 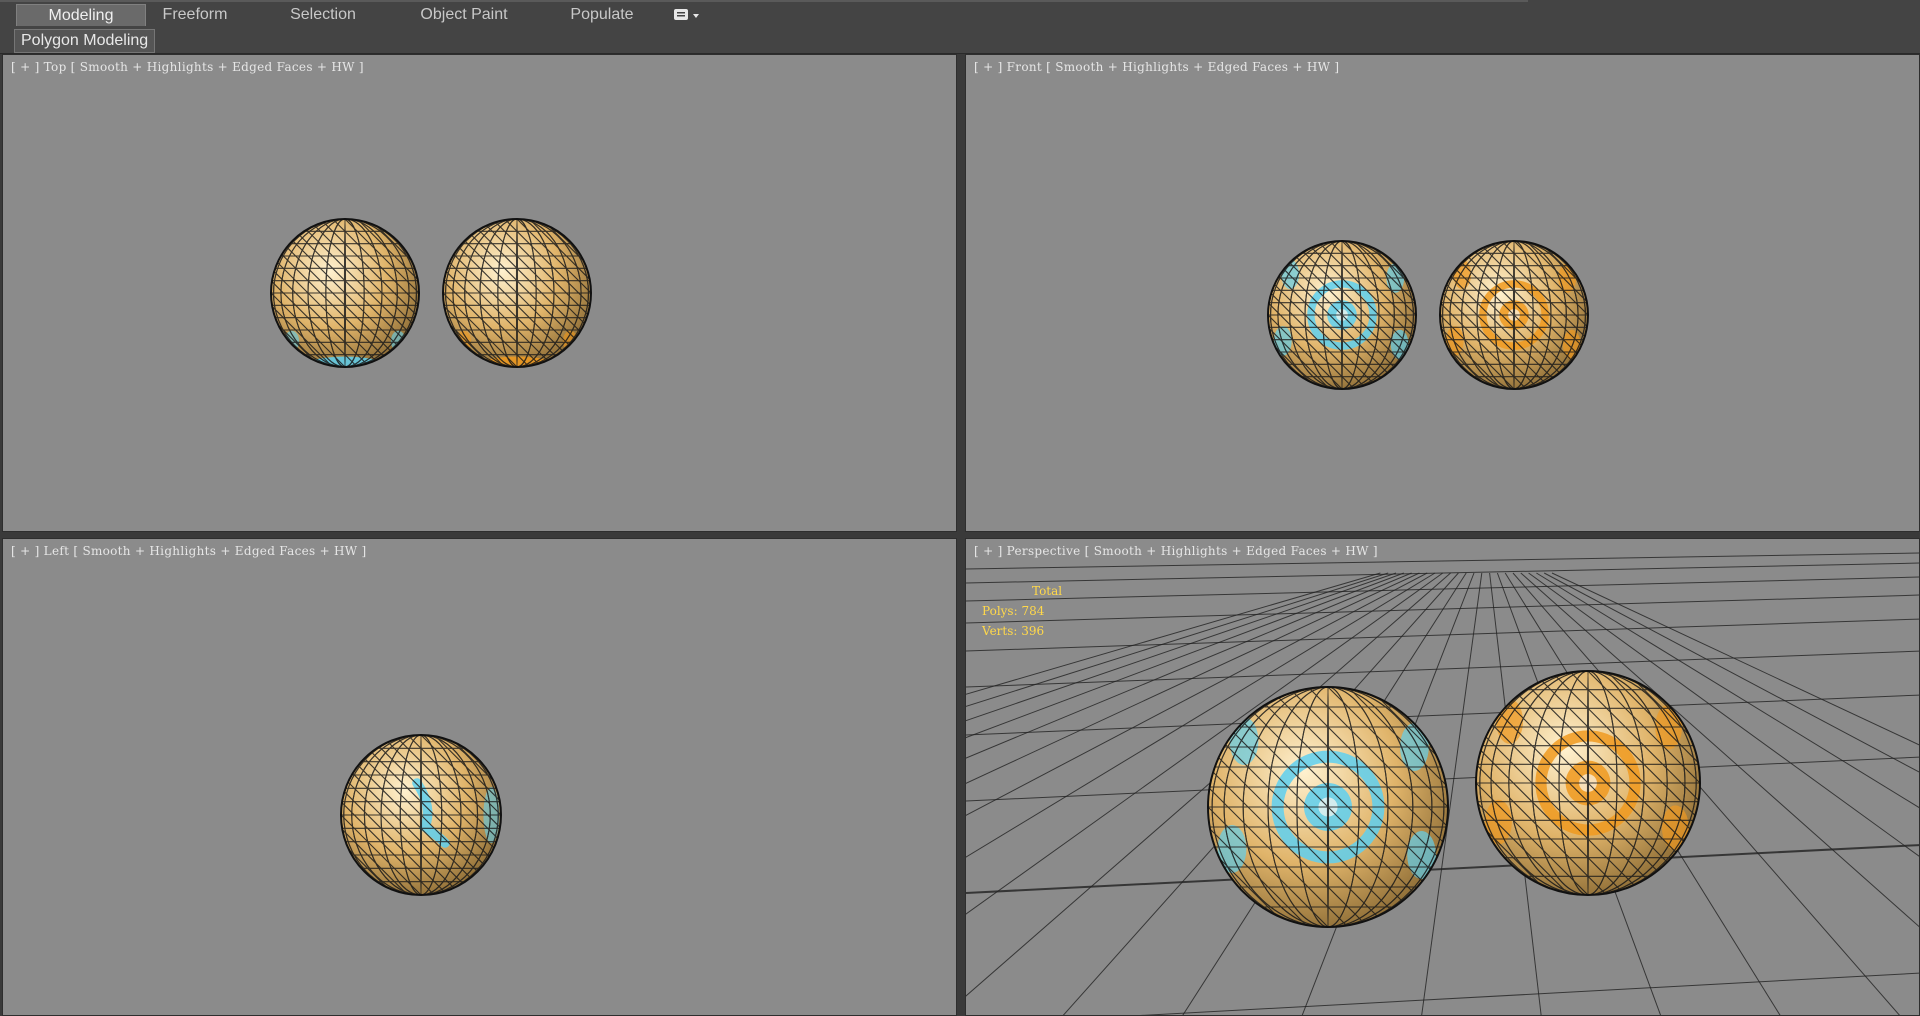 What do you see at coordinates (1047, 591) in the screenshot?
I see `stats-title: Total` at bounding box center [1047, 591].